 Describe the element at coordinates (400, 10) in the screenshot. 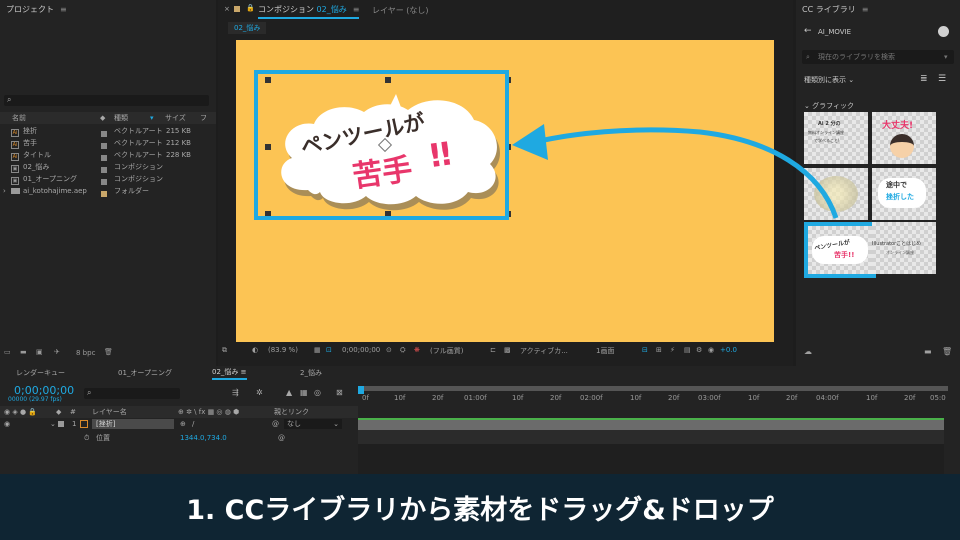

I see `tab-layer: レイヤー (なし)` at that location.